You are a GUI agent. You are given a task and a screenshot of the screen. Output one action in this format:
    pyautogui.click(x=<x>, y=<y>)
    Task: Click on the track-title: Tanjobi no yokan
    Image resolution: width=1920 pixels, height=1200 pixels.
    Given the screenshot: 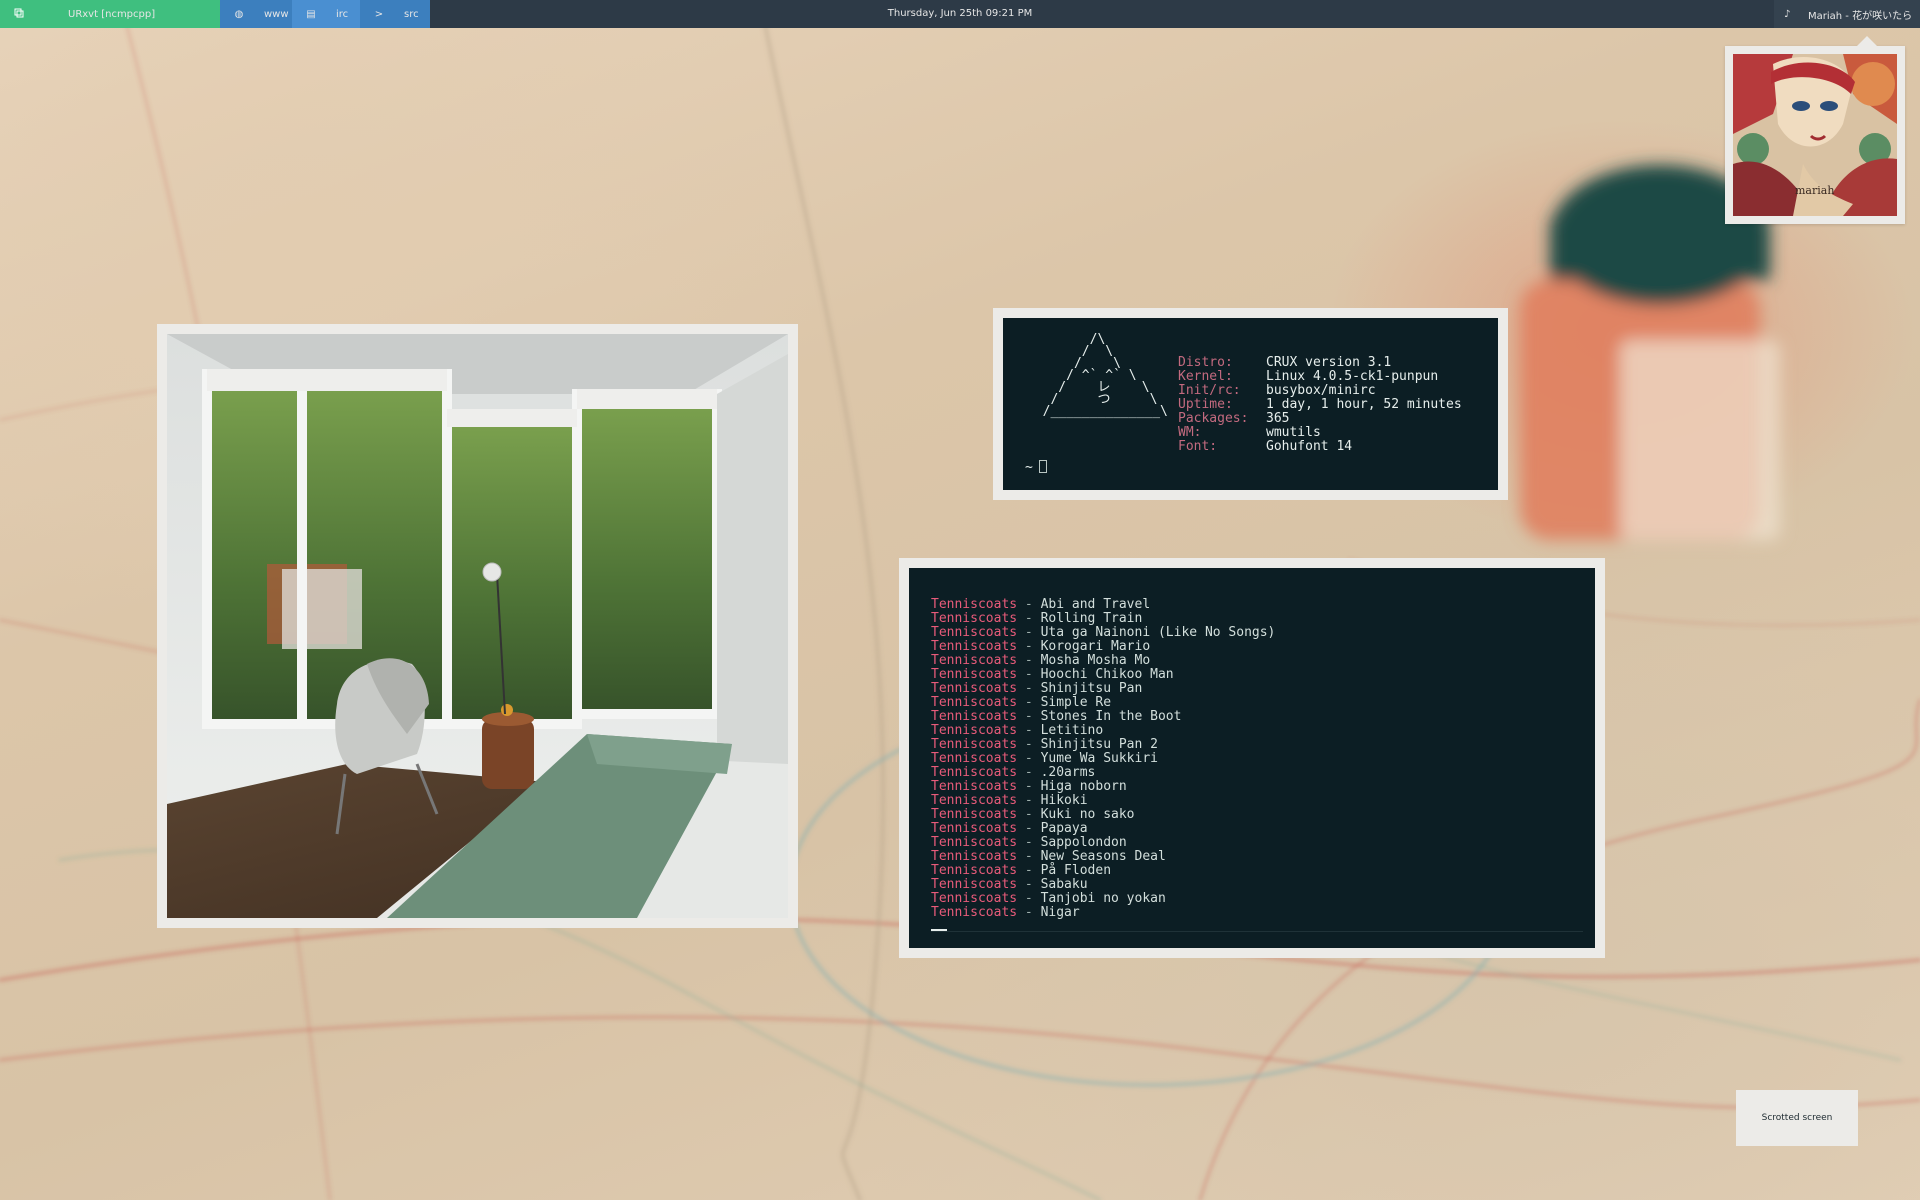 What is the action you would take?
    pyautogui.click(x=1103, y=898)
    